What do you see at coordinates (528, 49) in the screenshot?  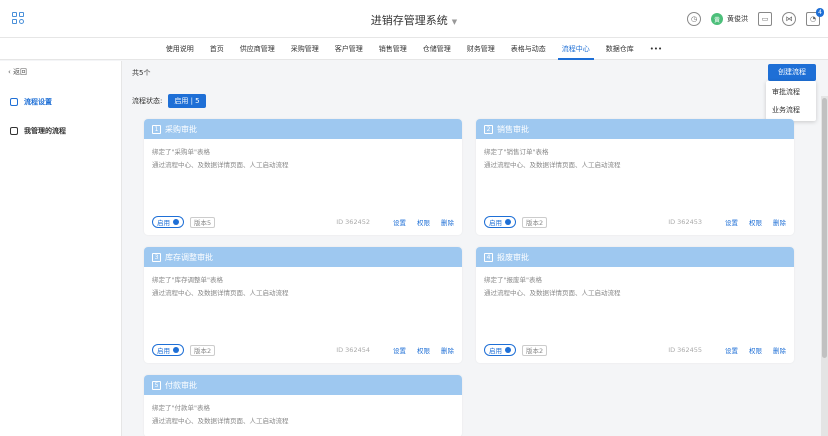 I see `nav-item: 表格与动态` at bounding box center [528, 49].